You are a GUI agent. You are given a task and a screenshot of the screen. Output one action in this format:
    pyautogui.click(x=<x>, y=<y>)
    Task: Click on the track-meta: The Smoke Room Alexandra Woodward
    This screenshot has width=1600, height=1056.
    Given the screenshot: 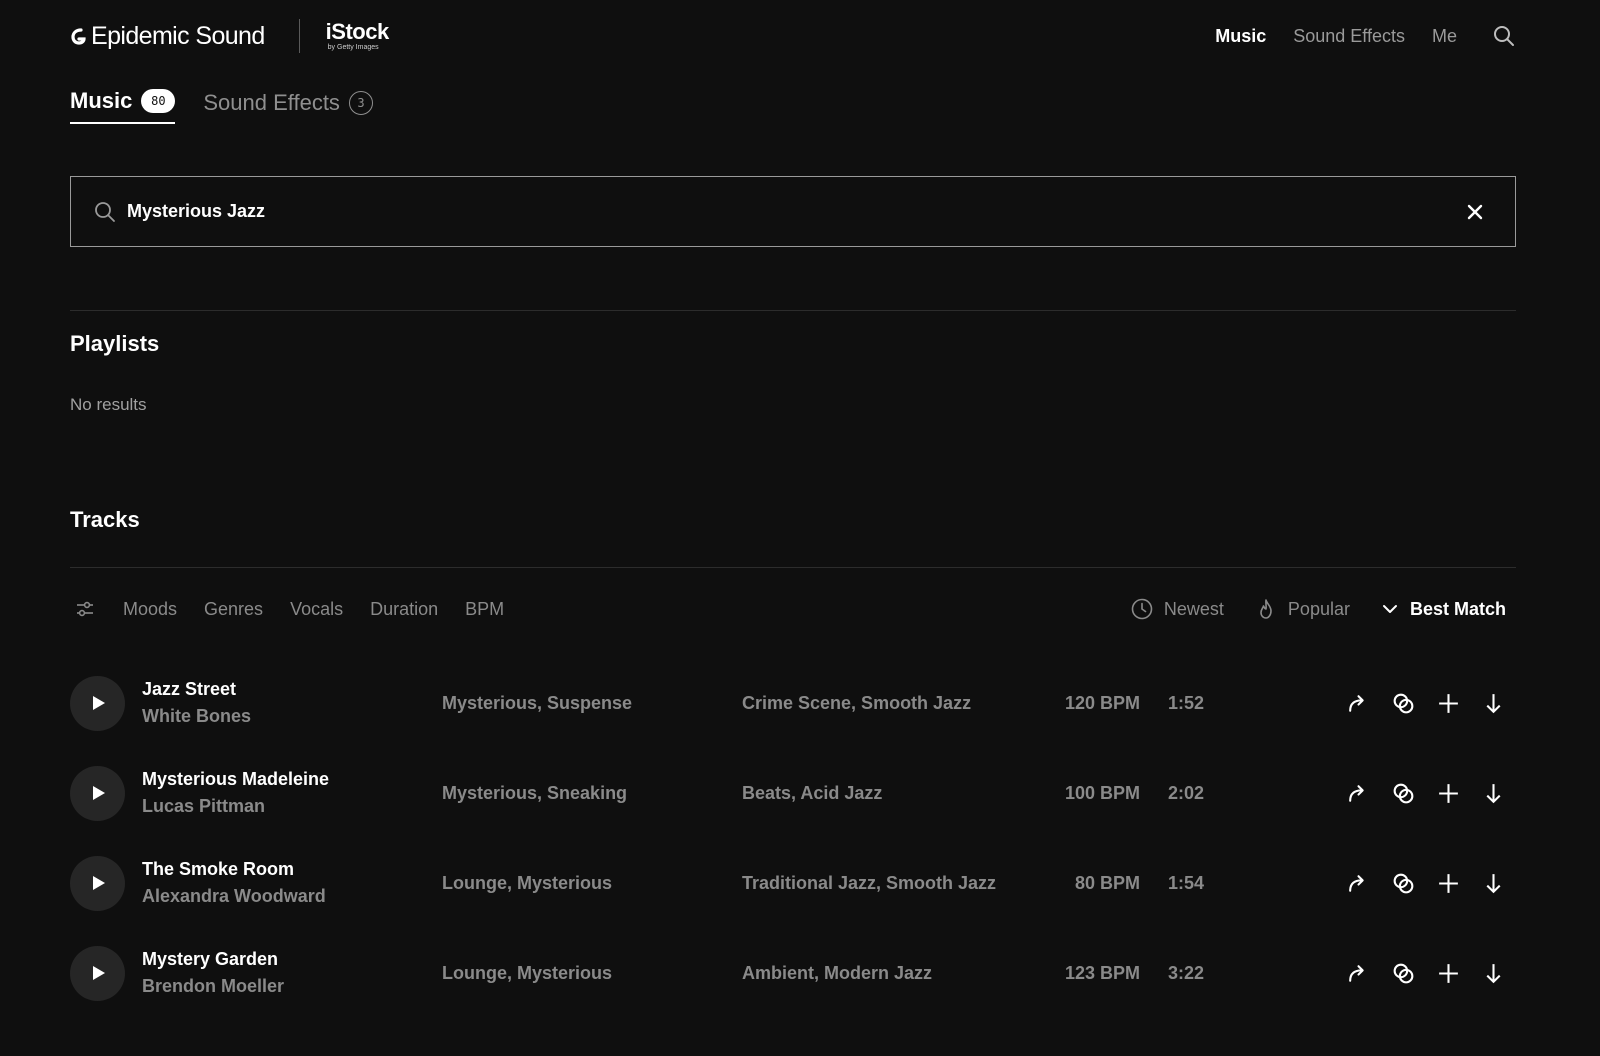 What is the action you would take?
    pyautogui.click(x=292, y=883)
    